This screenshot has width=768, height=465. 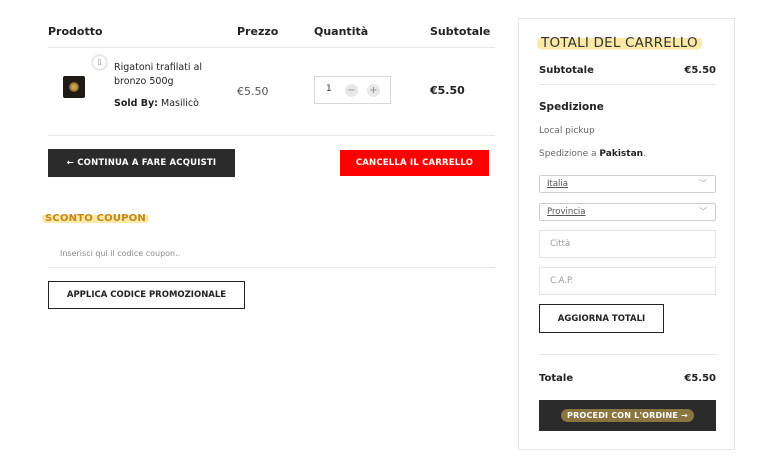 What do you see at coordinates (253, 91) in the screenshot?
I see `item-price: €5.50` at bounding box center [253, 91].